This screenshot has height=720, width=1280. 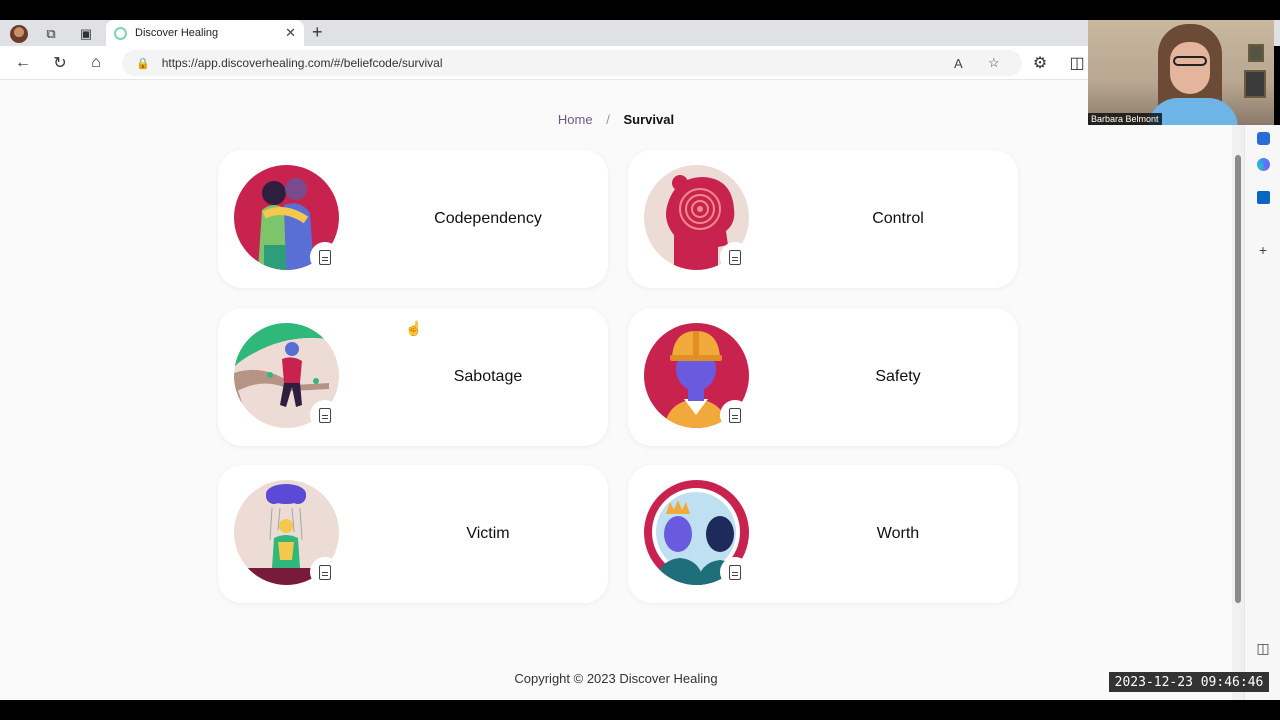 I want to click on card-label: Worth, so click(x=898, y=533).